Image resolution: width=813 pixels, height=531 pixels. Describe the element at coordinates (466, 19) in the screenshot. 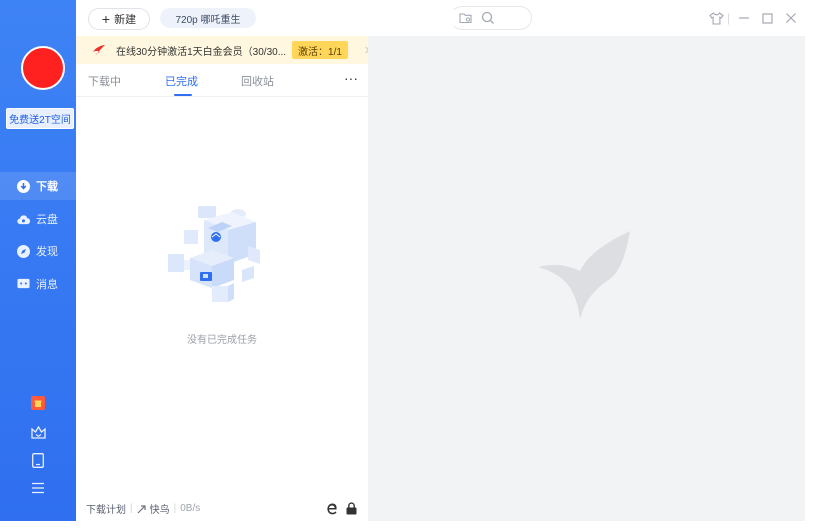

I see `folder-search-icon` at that location.